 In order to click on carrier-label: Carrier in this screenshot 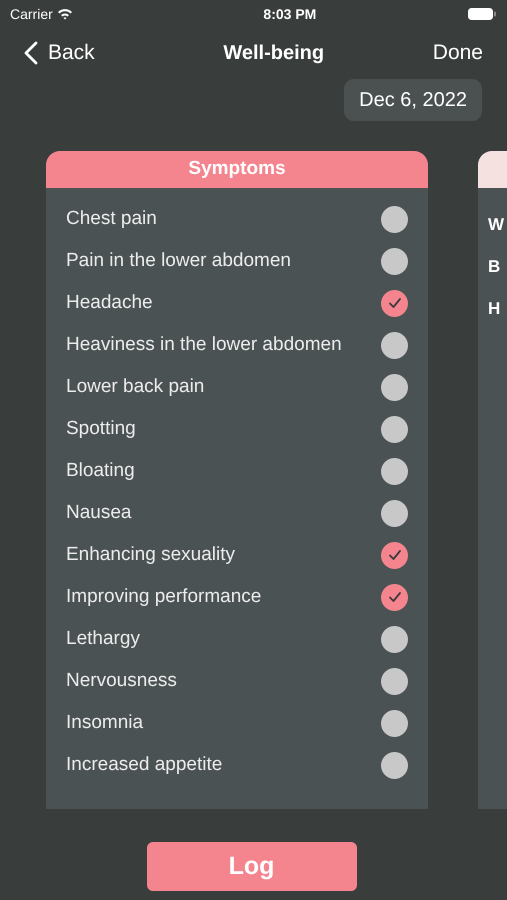, I will do `click(31, 14)`.